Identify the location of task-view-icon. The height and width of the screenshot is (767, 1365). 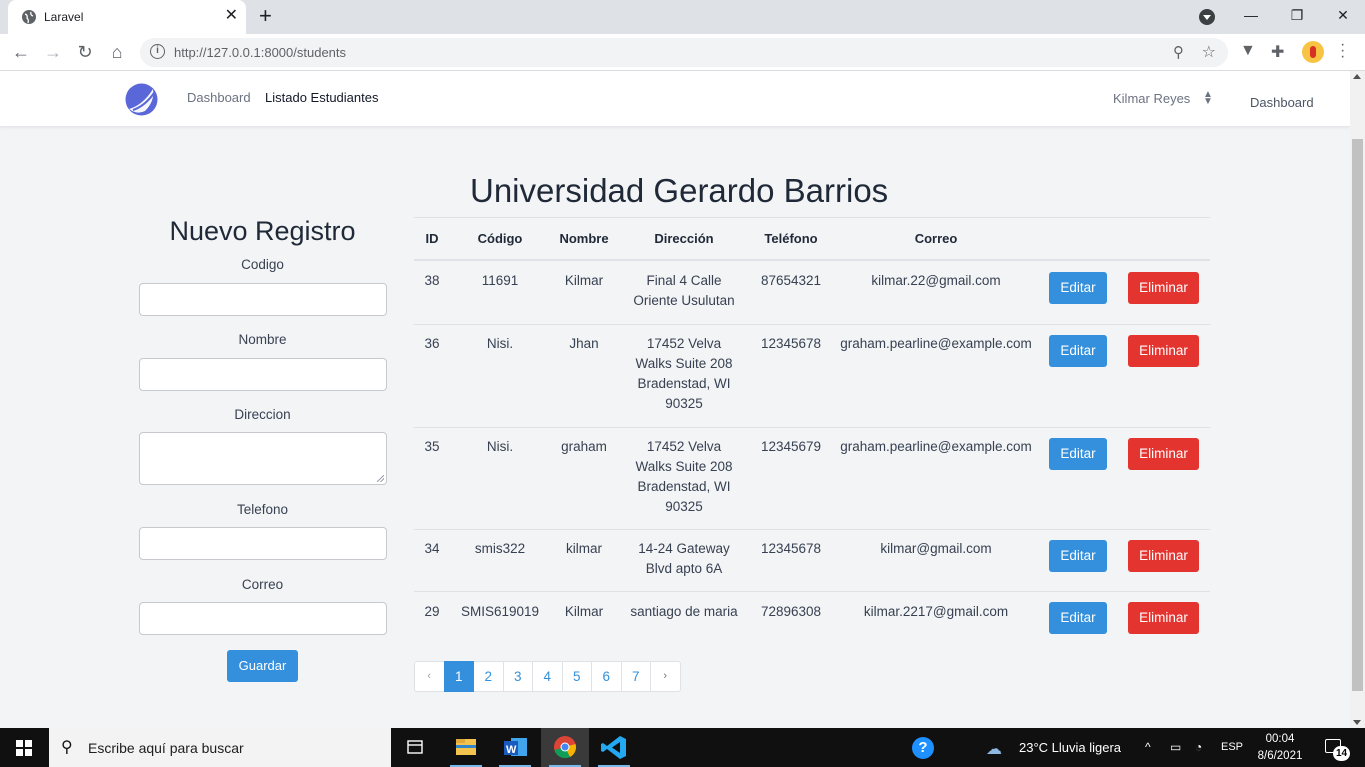
(416, 747).